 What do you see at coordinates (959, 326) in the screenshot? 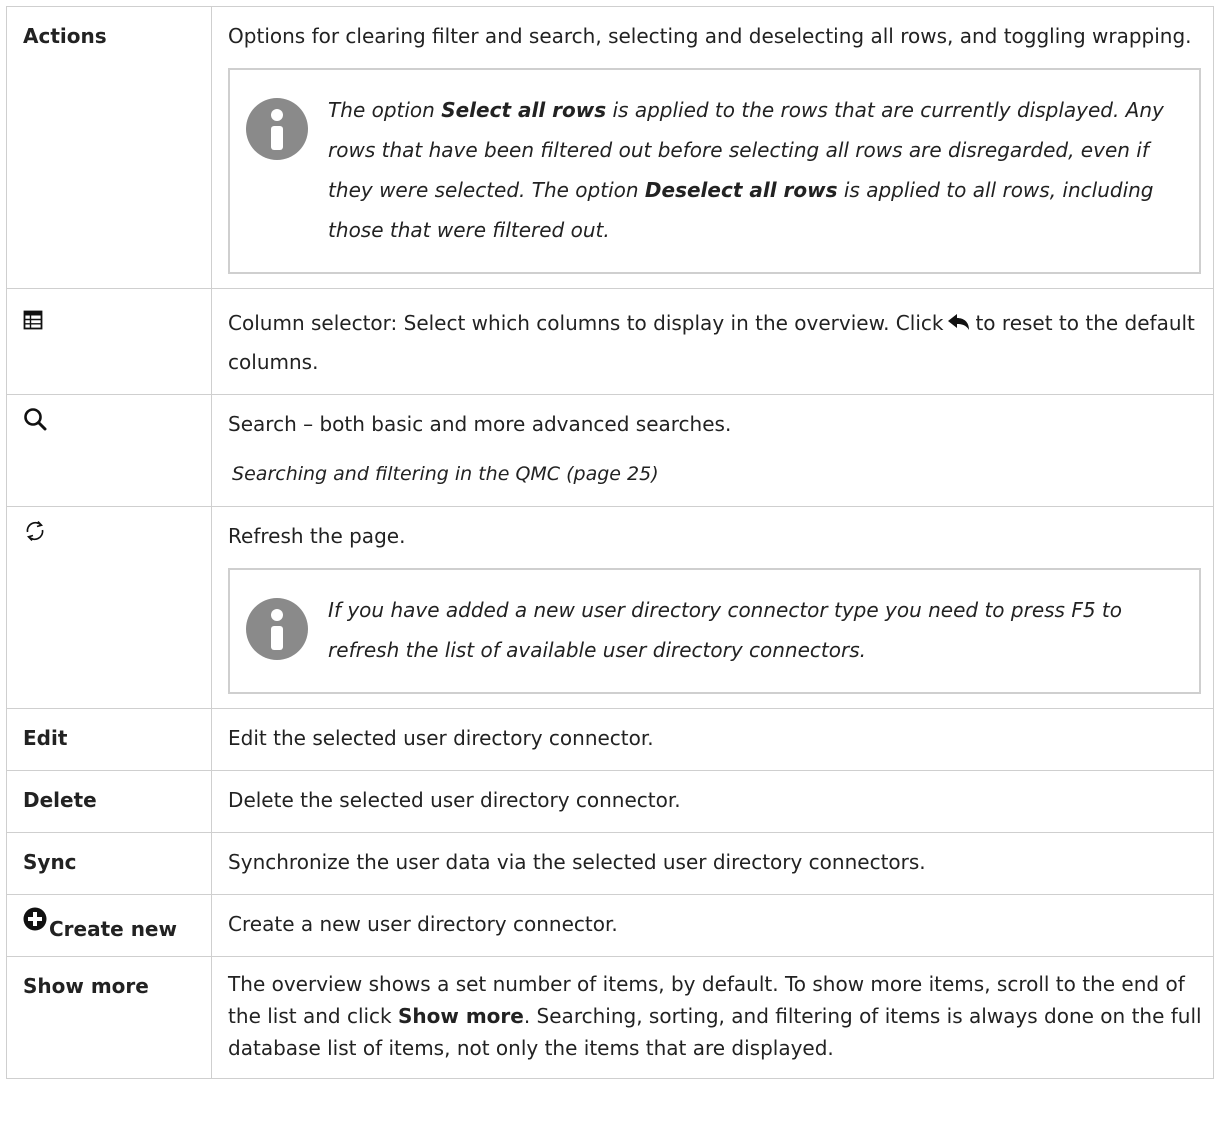
I see `reset-arrow-icon` at bounding box center [959, 326].